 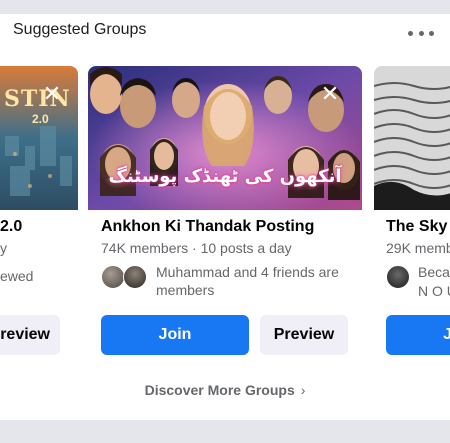 I want to click on more-options-icon, so click(x=421, y=33).